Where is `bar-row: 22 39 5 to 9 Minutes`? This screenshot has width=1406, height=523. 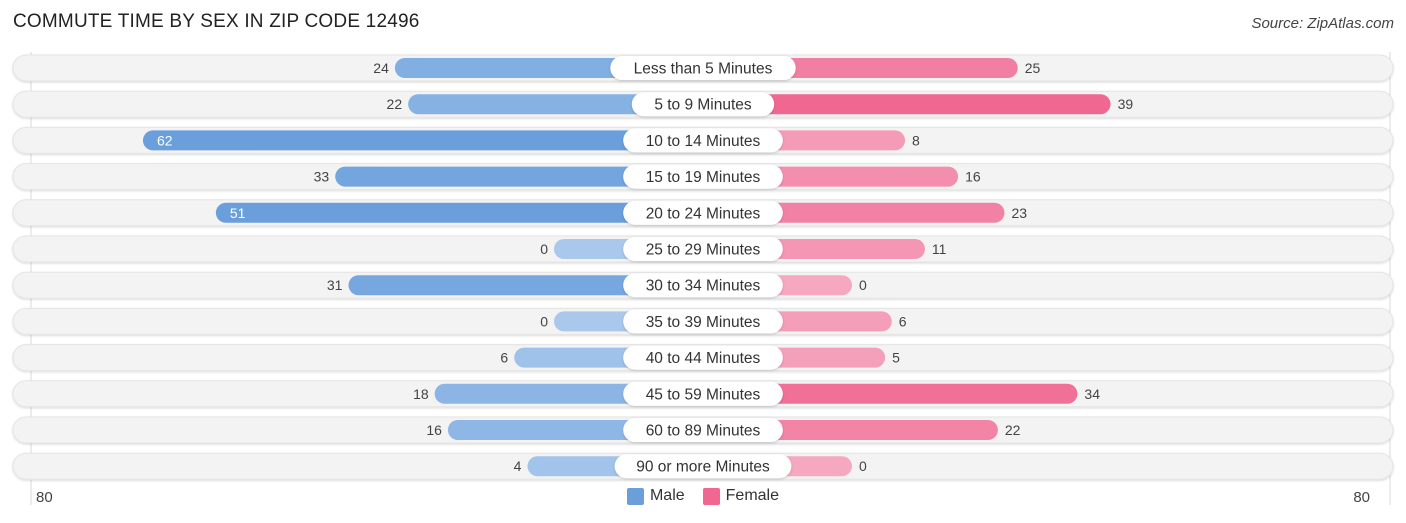 bar-row: 22 39 5 to 9 Minutes is located at coordinates (703, 104).